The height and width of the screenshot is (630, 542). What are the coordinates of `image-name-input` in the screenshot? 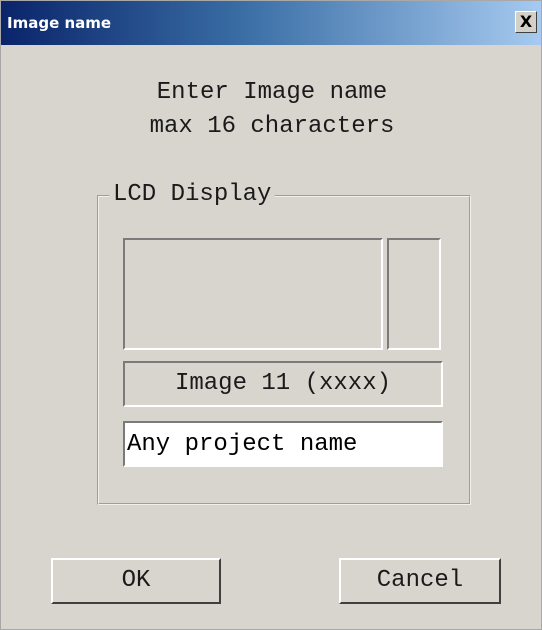 It's located at (283, 444).